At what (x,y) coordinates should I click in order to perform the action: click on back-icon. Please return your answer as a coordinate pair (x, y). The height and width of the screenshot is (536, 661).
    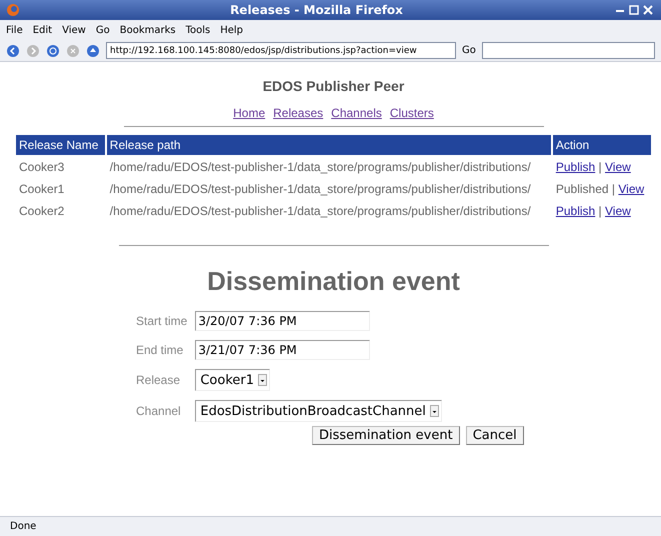
    Looking at the image, I should click on (13, 51).